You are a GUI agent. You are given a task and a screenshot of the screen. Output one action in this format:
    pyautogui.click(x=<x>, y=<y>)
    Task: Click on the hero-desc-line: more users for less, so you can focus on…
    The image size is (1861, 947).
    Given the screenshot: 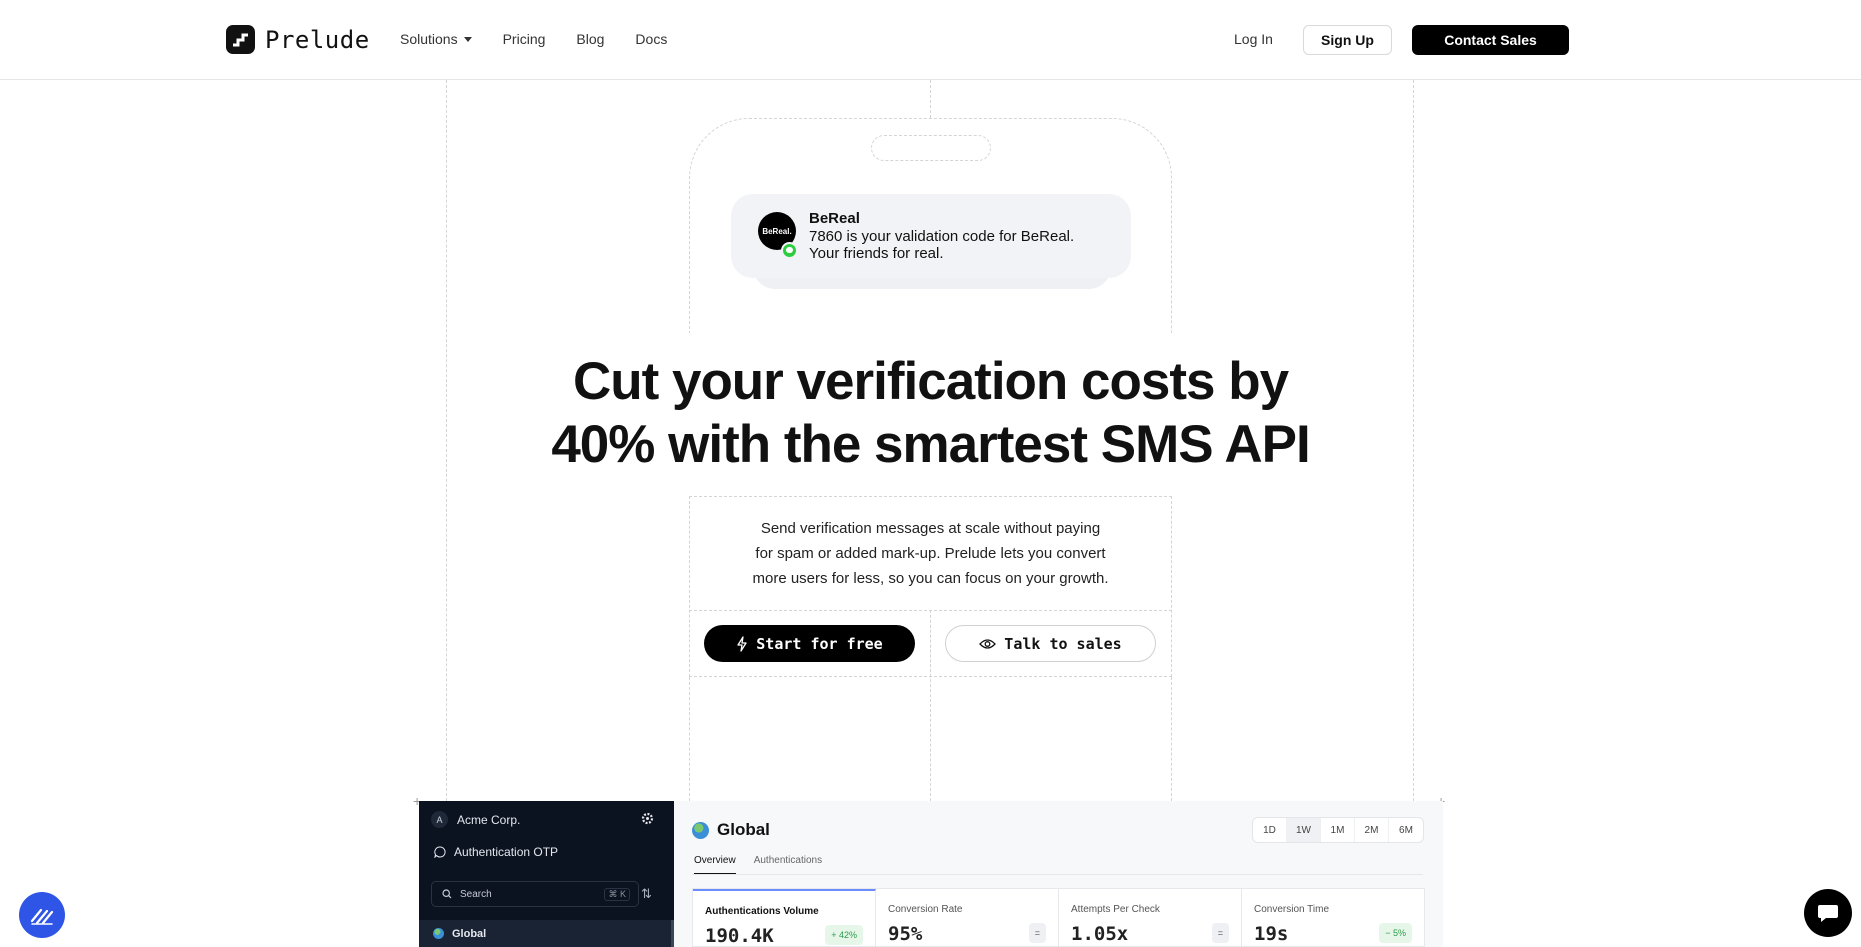 What is the action you would take?
    pyautogui.click(x=930, y=578)
    